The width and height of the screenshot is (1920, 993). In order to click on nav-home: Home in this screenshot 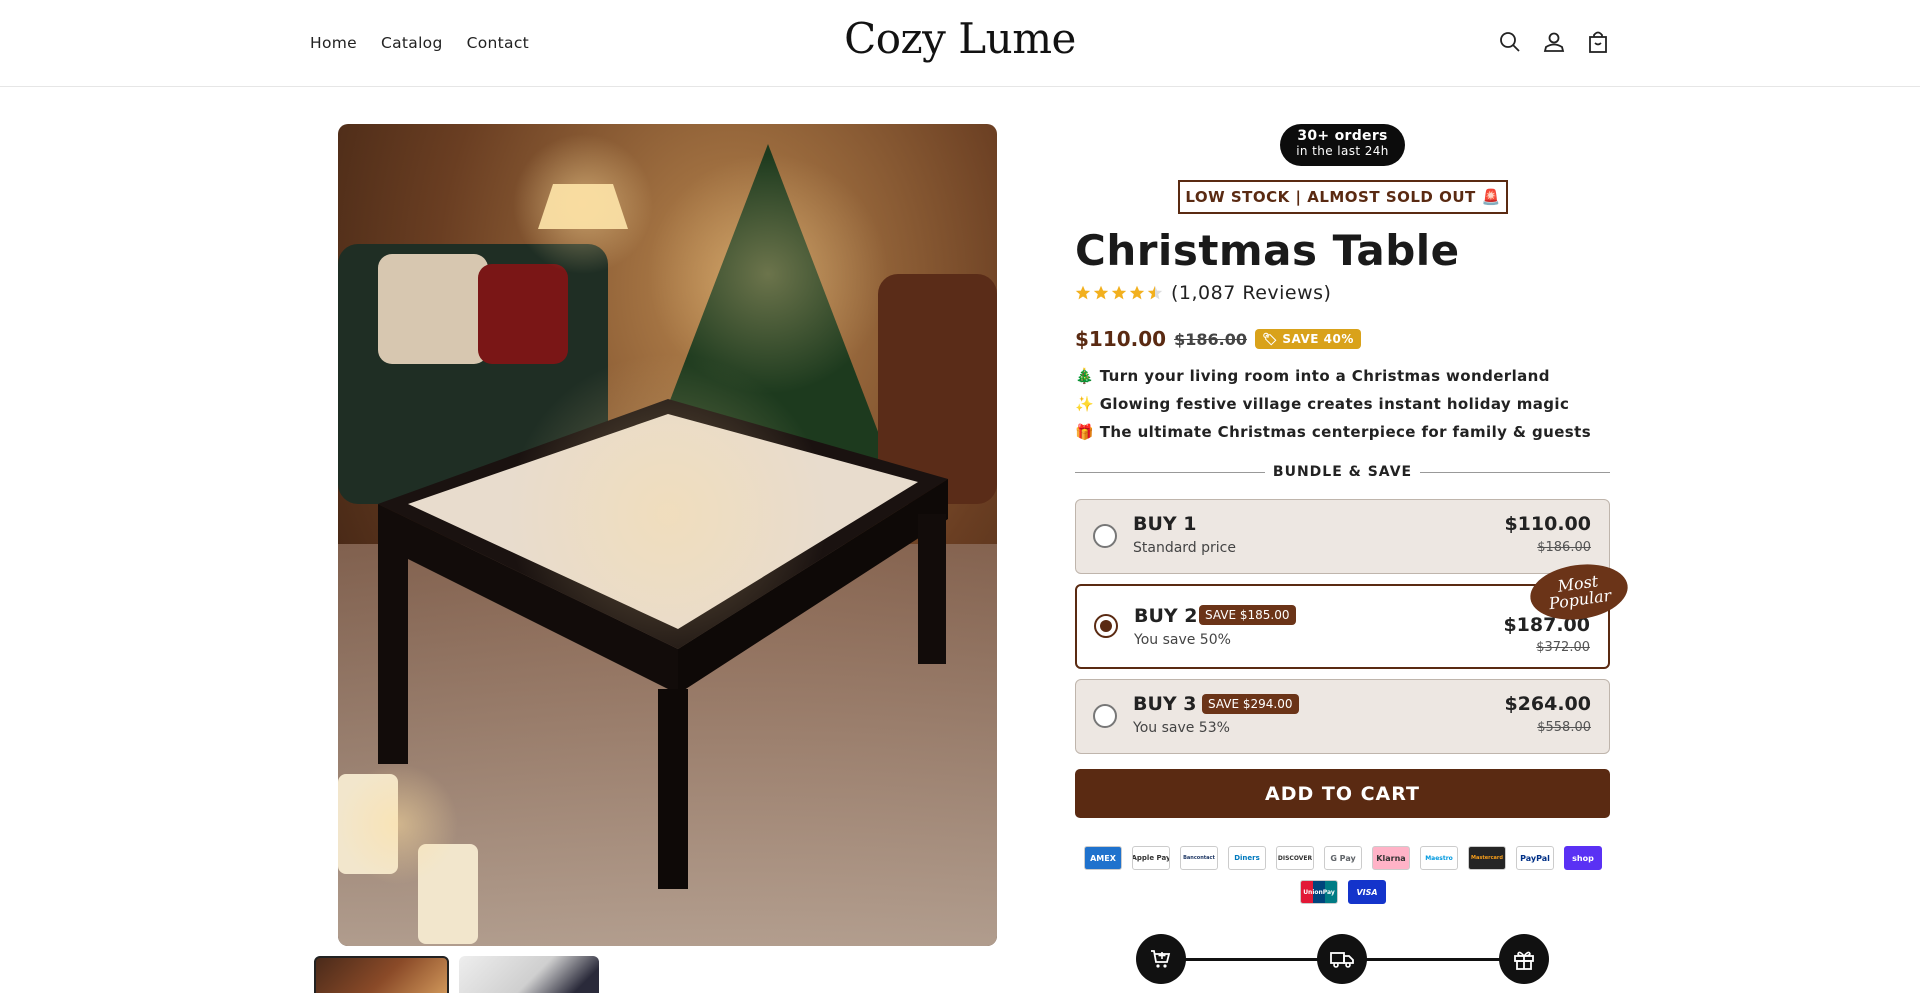, I will do `click(333, 43)`.